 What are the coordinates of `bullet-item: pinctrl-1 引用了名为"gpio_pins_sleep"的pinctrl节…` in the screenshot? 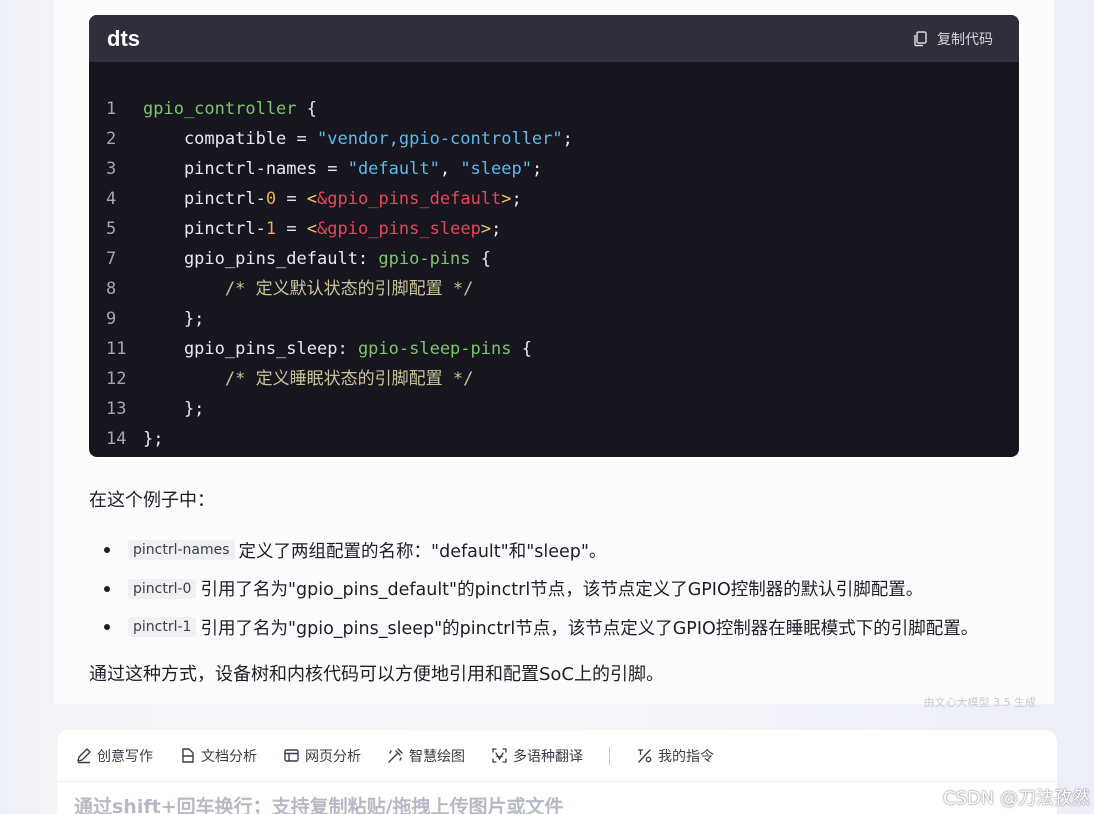 It's located at (541, 627).